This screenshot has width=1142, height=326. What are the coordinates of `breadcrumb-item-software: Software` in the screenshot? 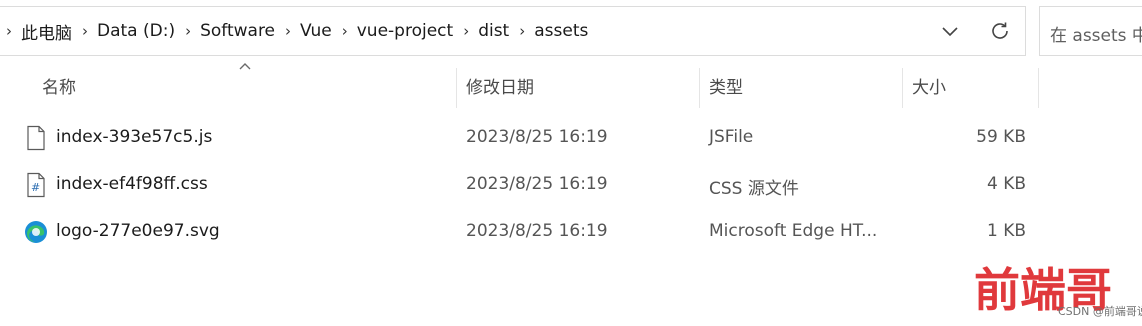 It's located at (237, 31).